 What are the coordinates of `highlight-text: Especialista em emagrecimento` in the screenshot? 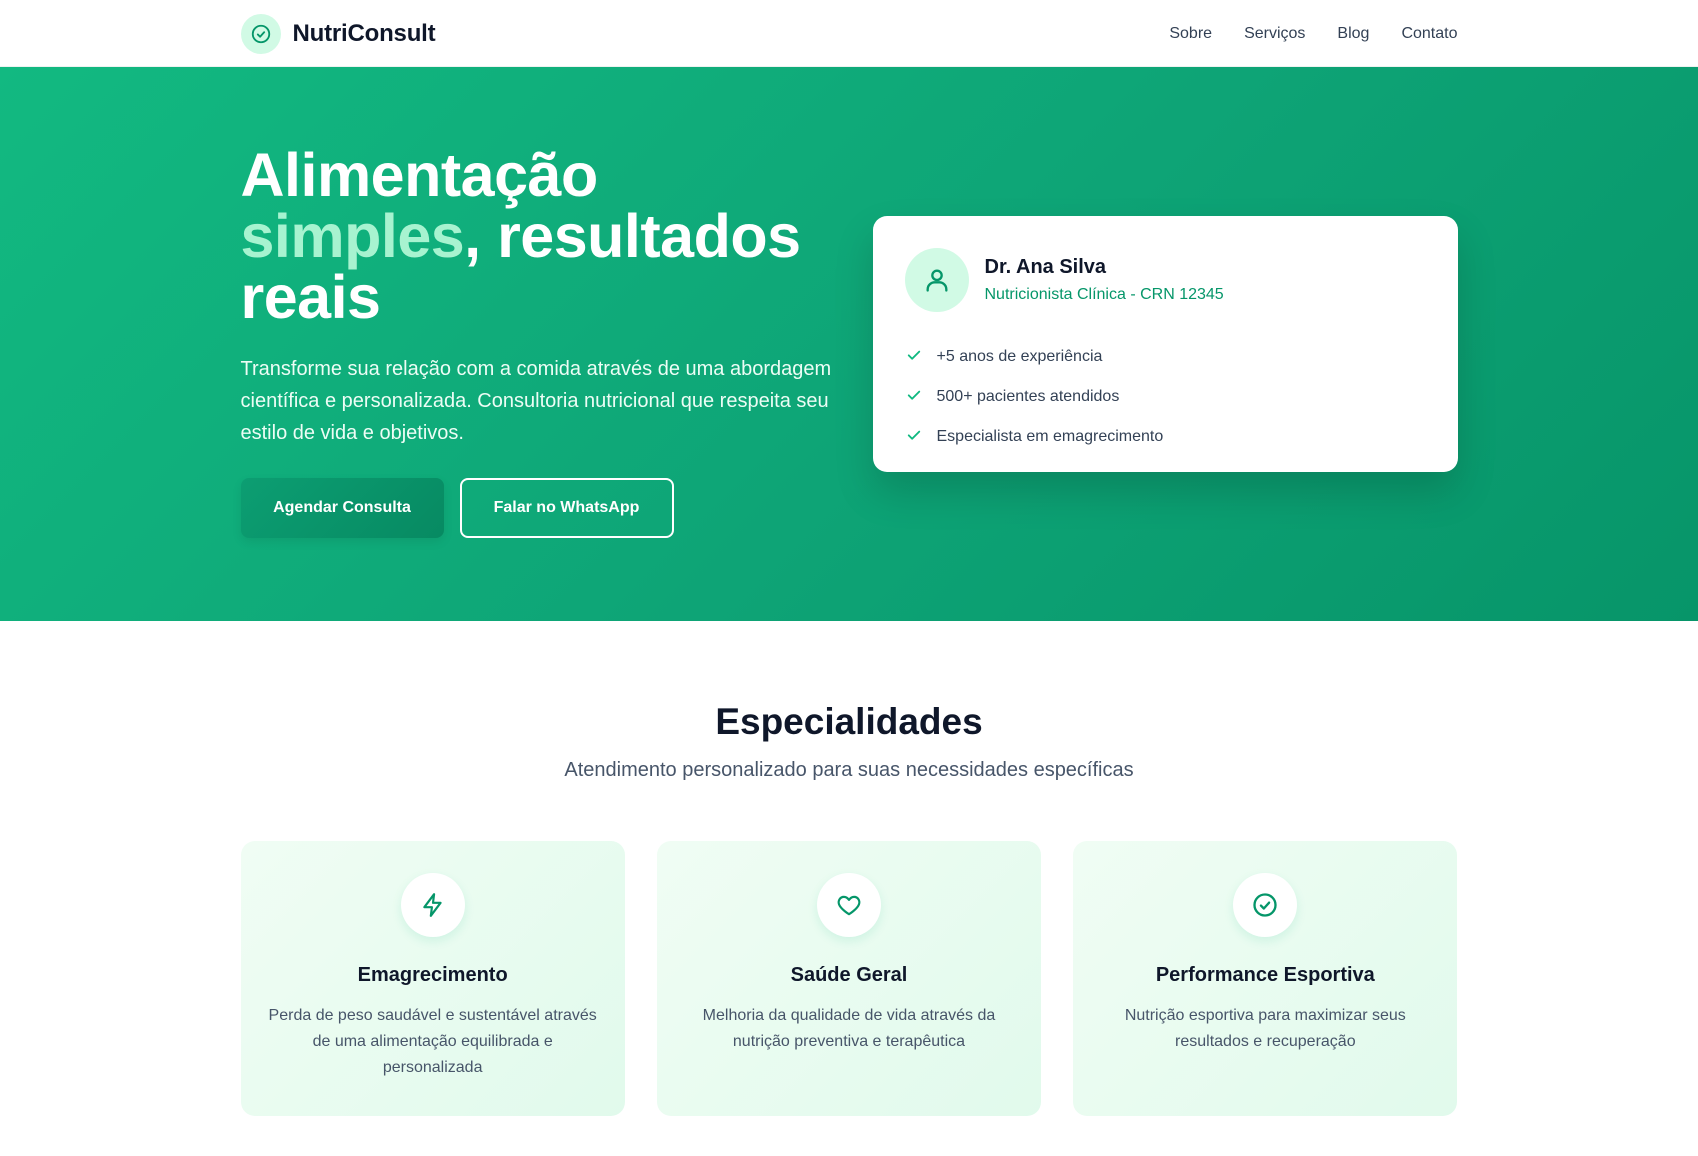 It's located at (1050, 436).